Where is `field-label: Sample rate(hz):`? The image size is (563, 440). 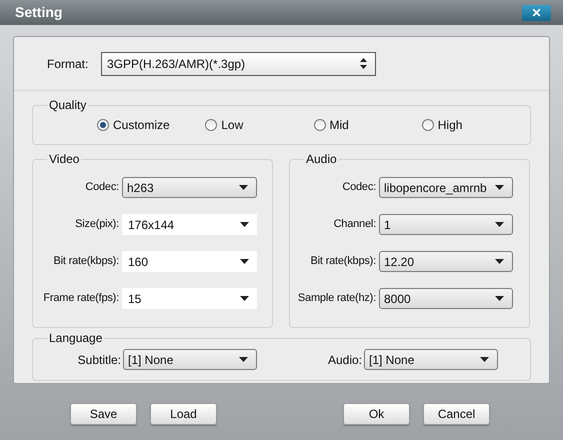
field-label: Sample rate(hz): is located at coordinates (336, 298).